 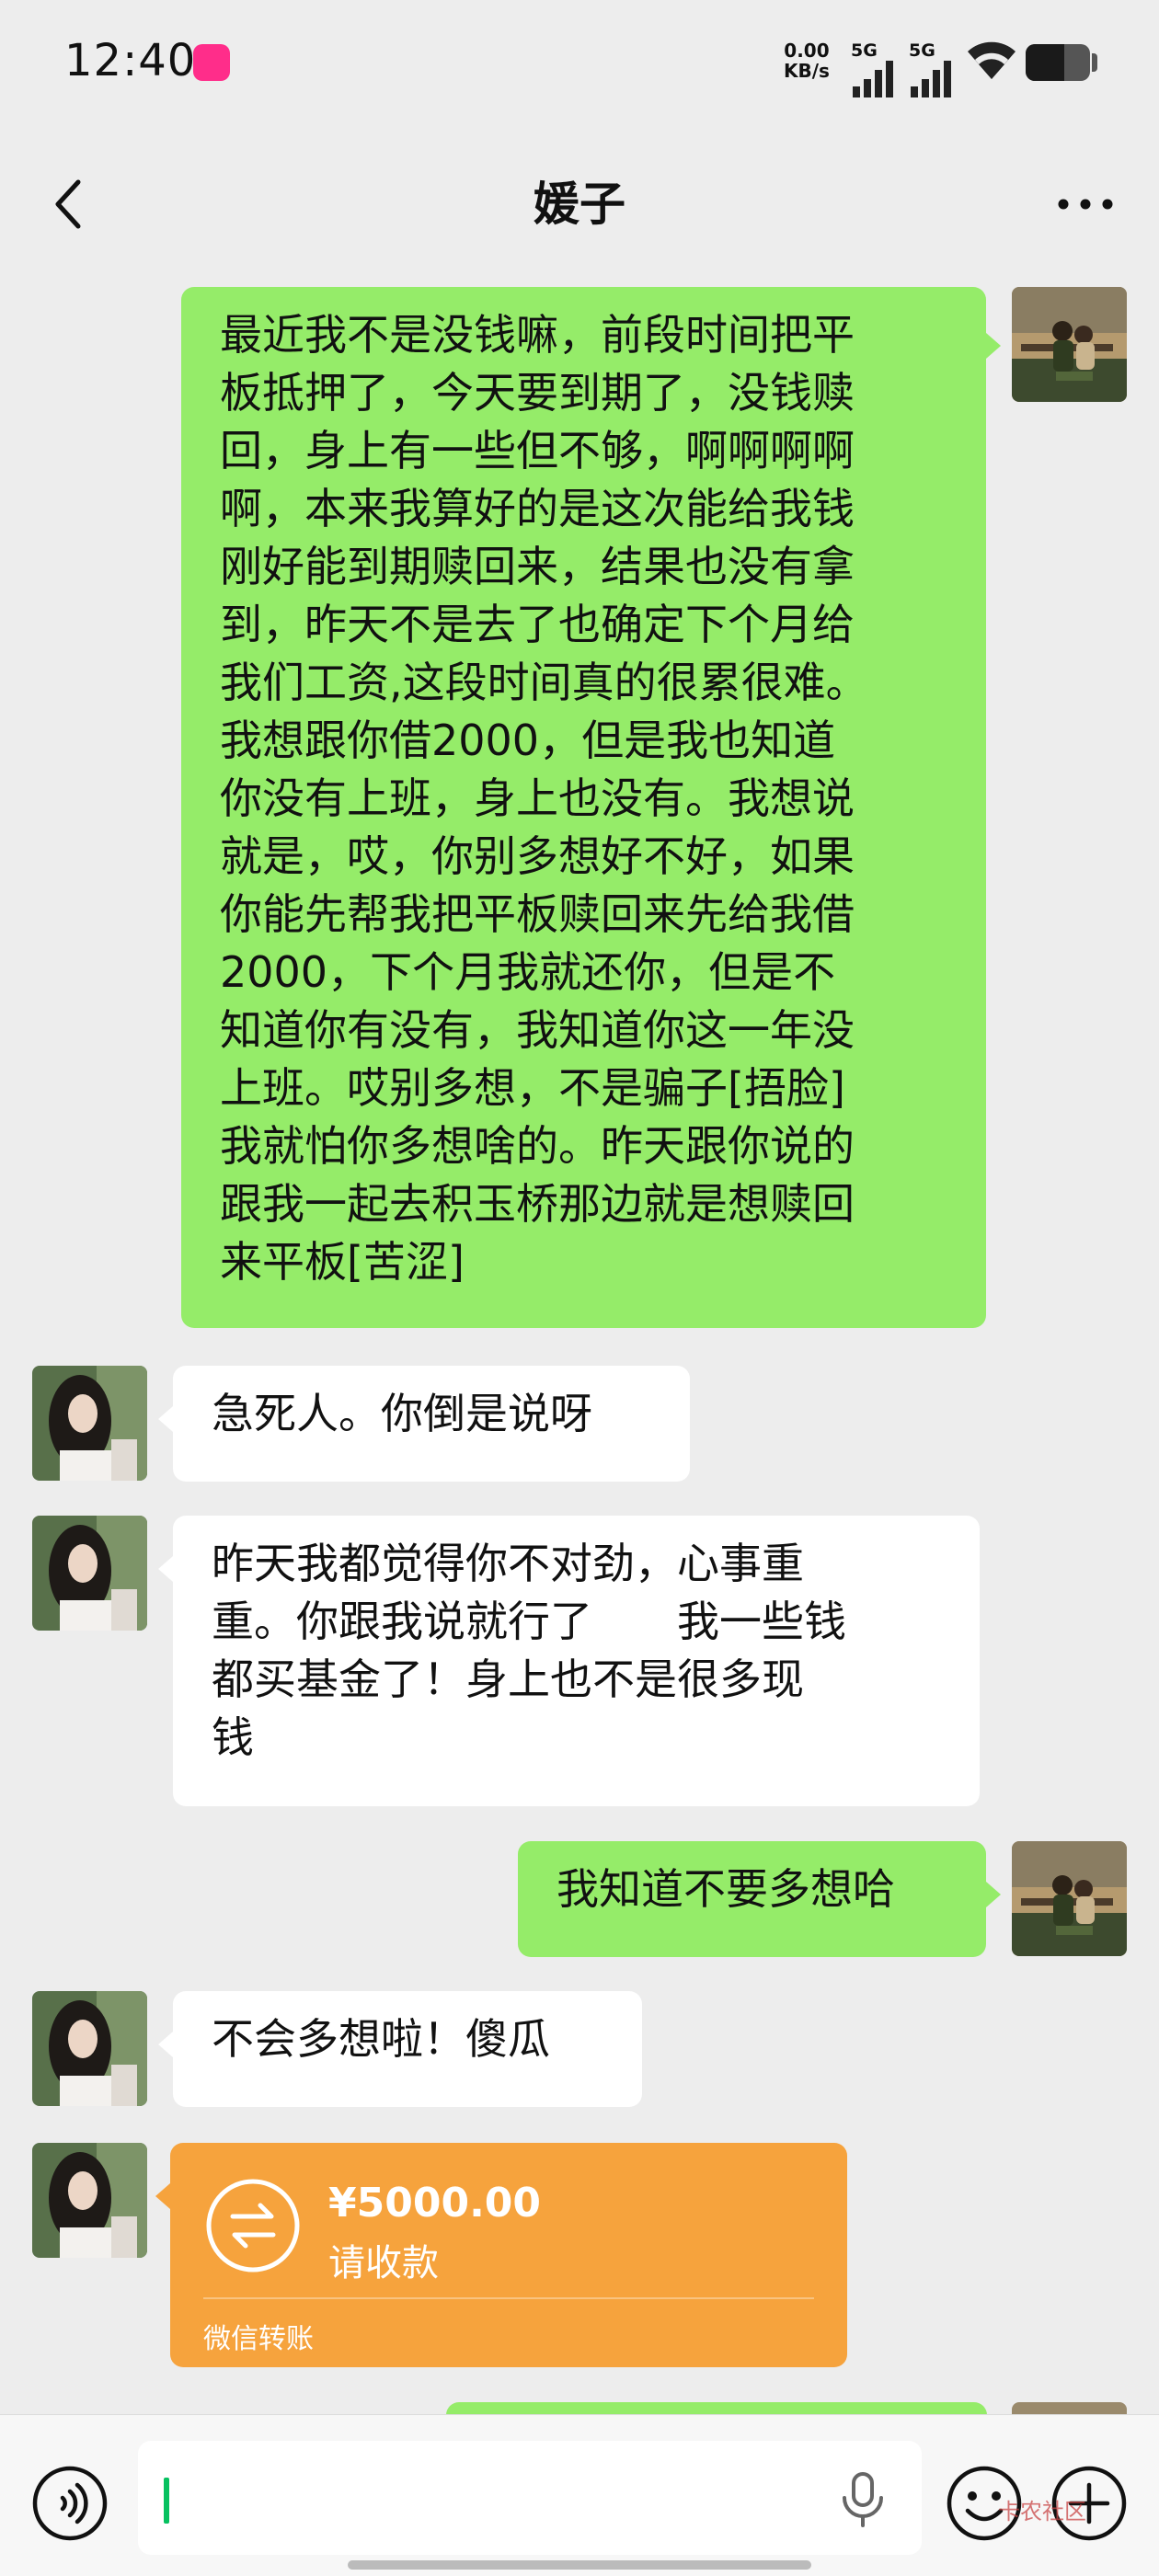 I want to click on watermark: 卡农社区, so click(x=1042, y=2511).